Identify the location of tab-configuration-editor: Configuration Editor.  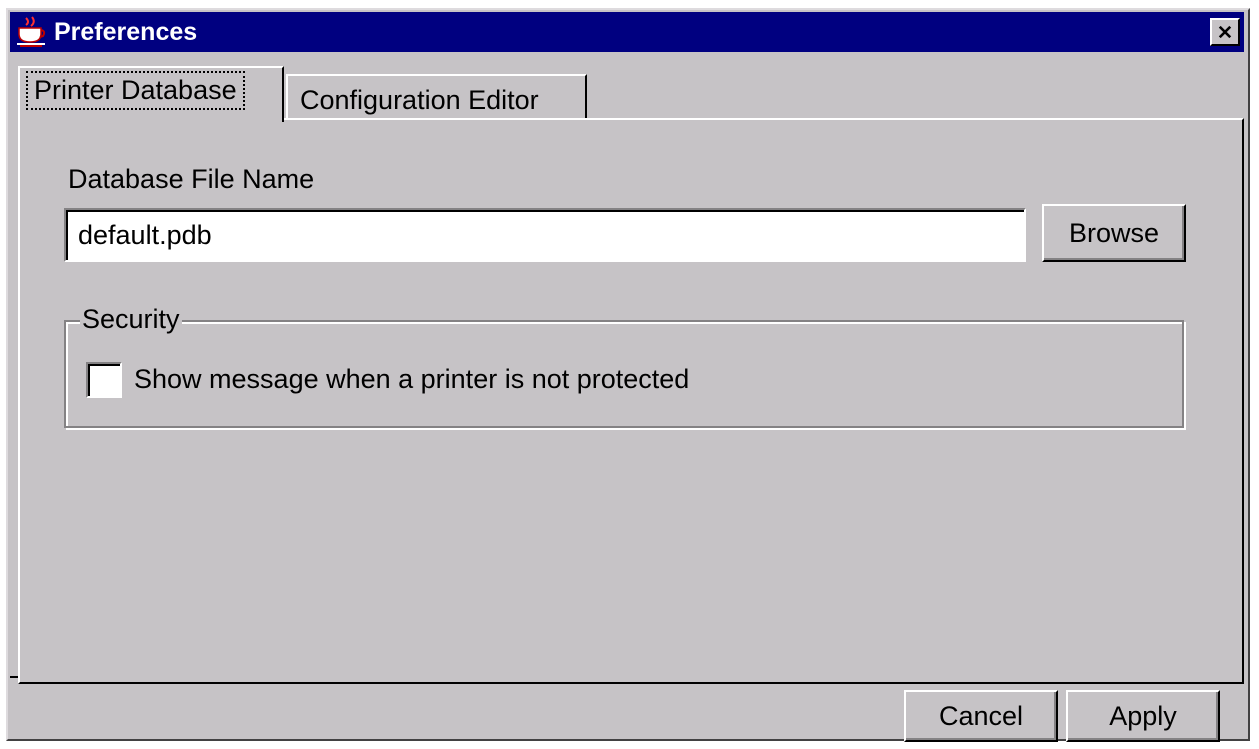
(436, 97).